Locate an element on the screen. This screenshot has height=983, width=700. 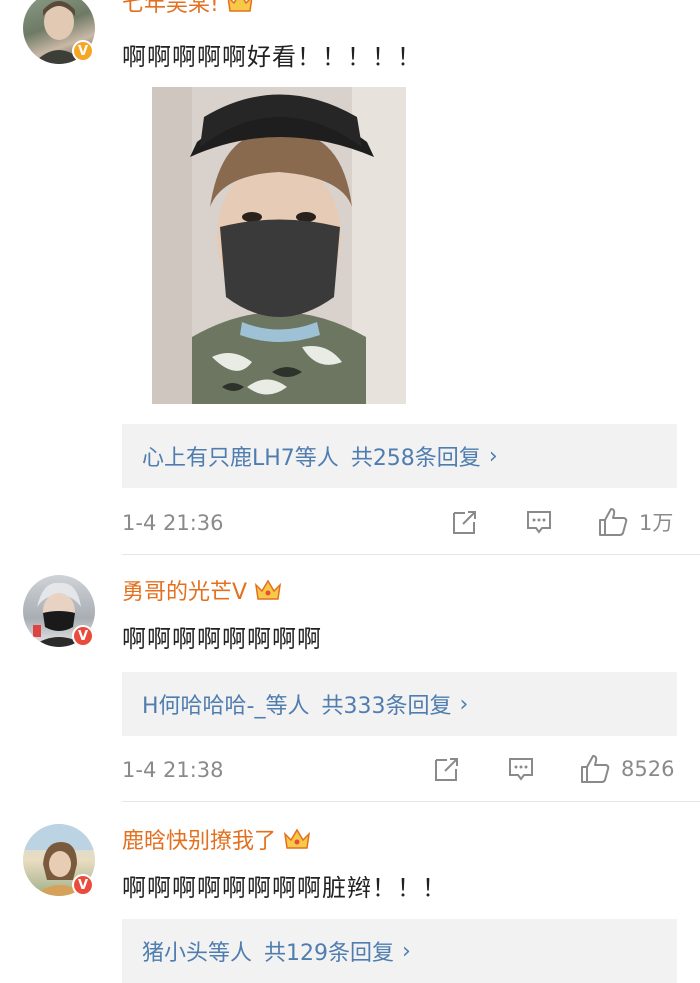
username: 七年吴某! is located at coordinates (188, 9).